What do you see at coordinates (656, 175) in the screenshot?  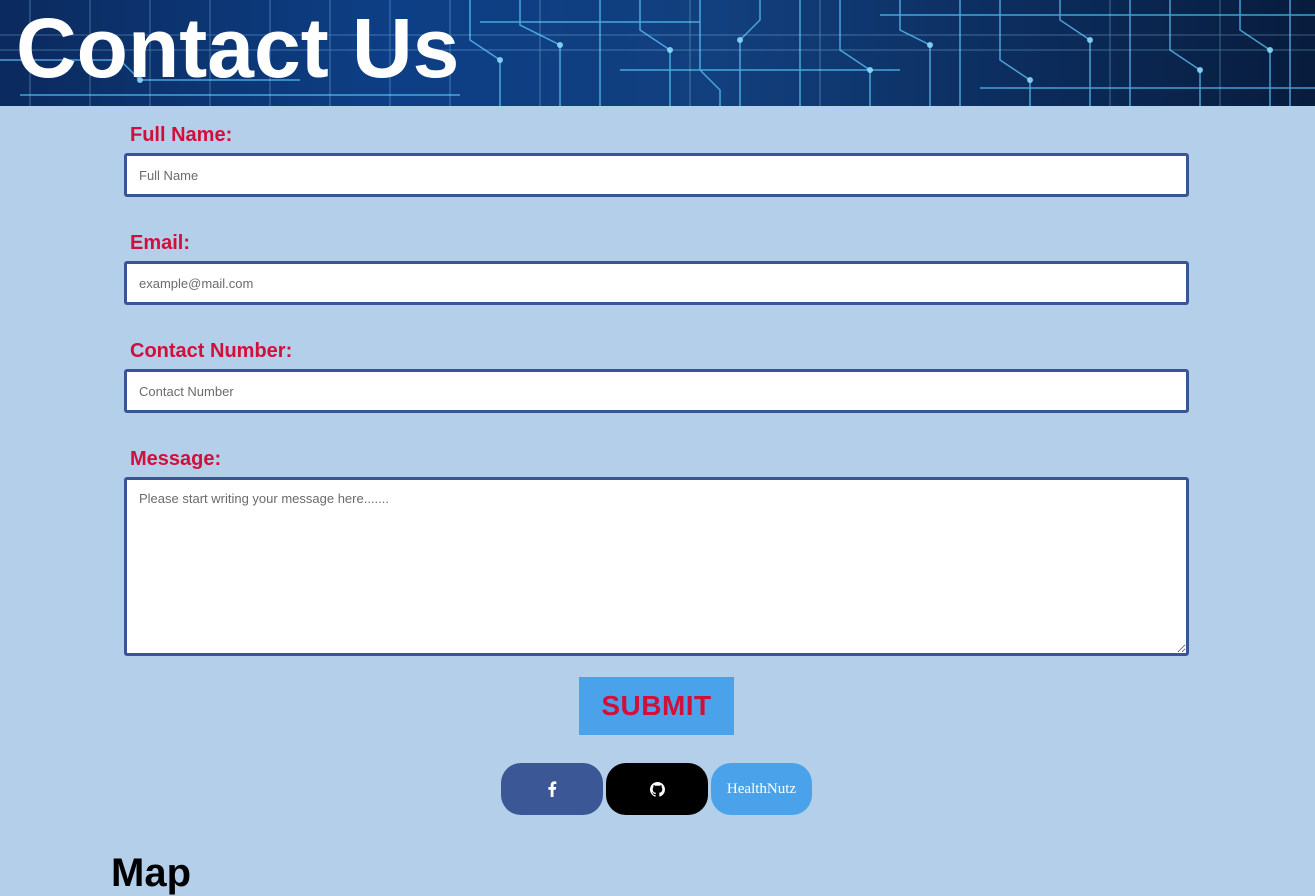 I see `full-name-input` at bounding box center [656, 175].